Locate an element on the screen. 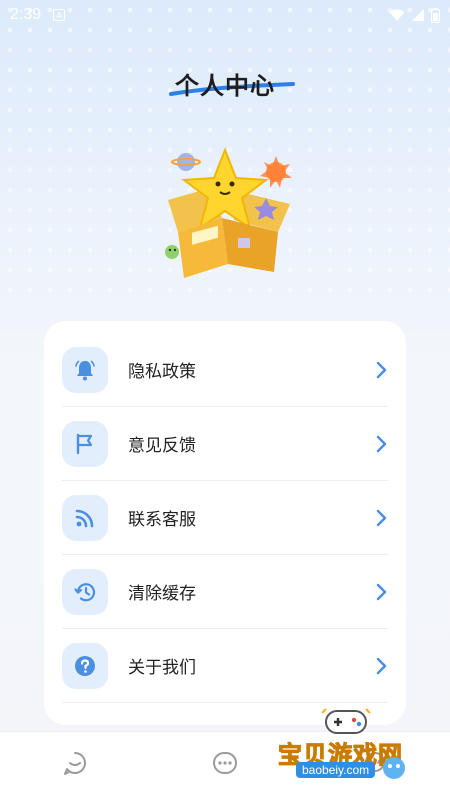 The width and height of the screenshot is (450, 800). menu-item-label: 清除缓存 is located at coordinates (162, 594).